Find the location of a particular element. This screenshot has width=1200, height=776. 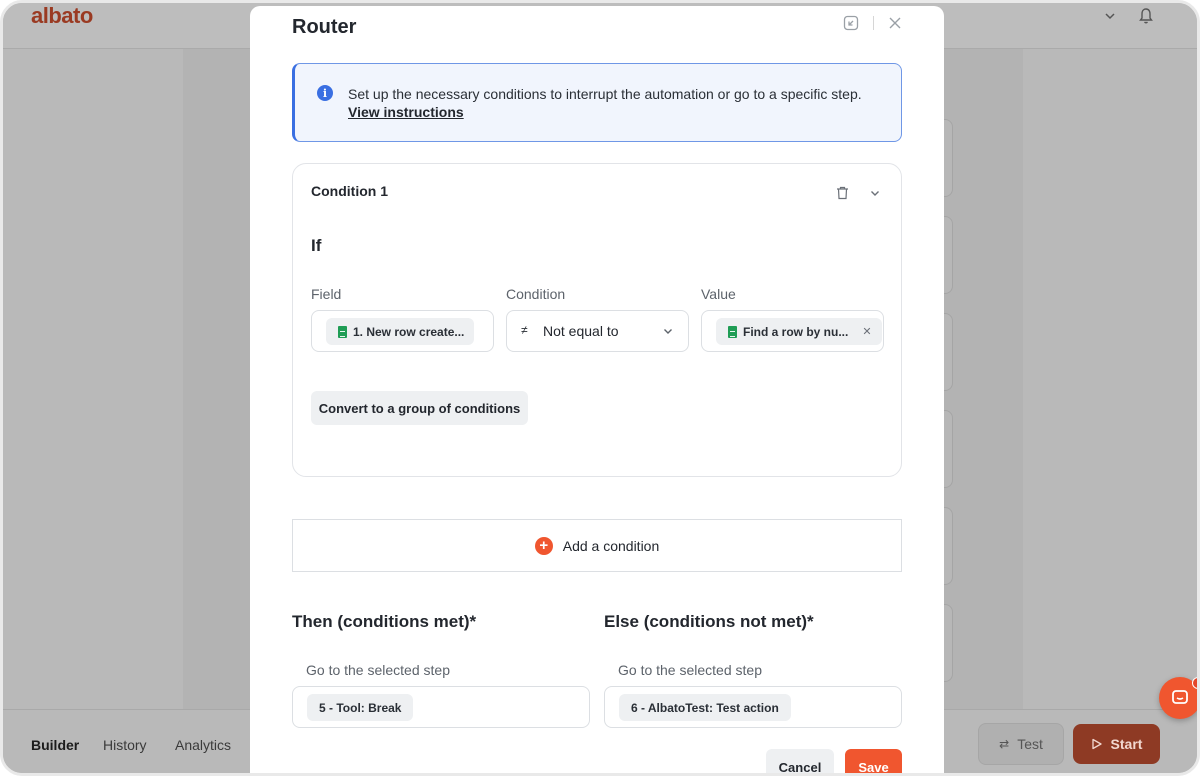

tab-analytics: Analytics is located at coordinates (203, 745).